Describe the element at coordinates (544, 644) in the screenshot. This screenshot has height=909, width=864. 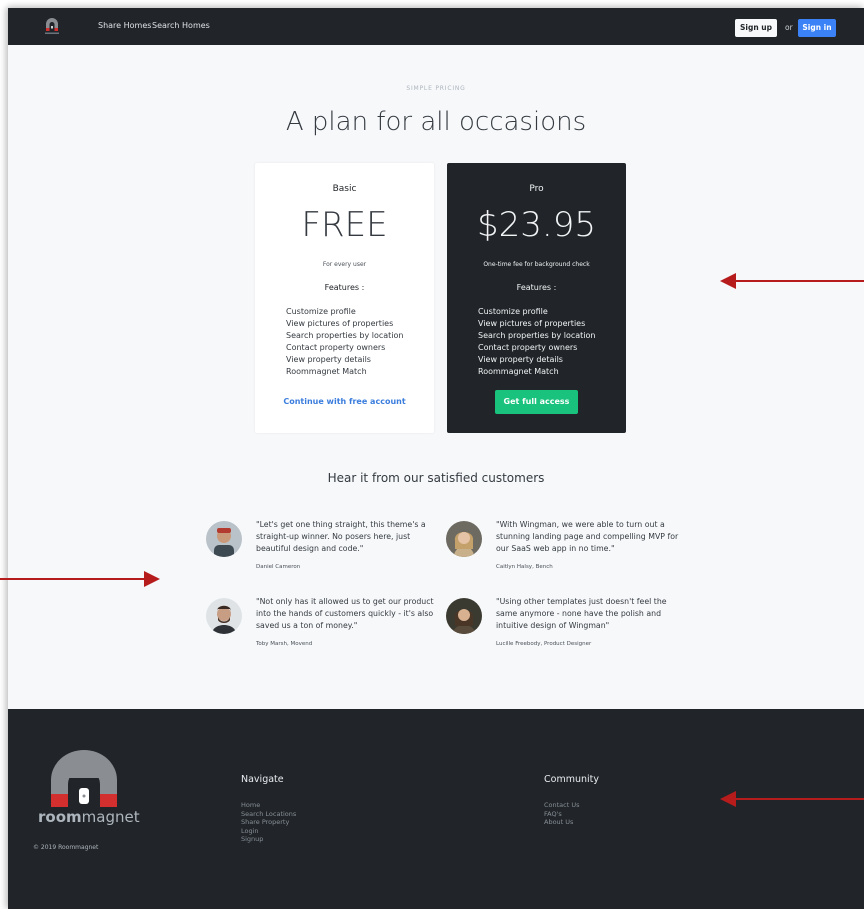
I see `testimonial-author: Lucille Freebody, Product Designer` at that location.